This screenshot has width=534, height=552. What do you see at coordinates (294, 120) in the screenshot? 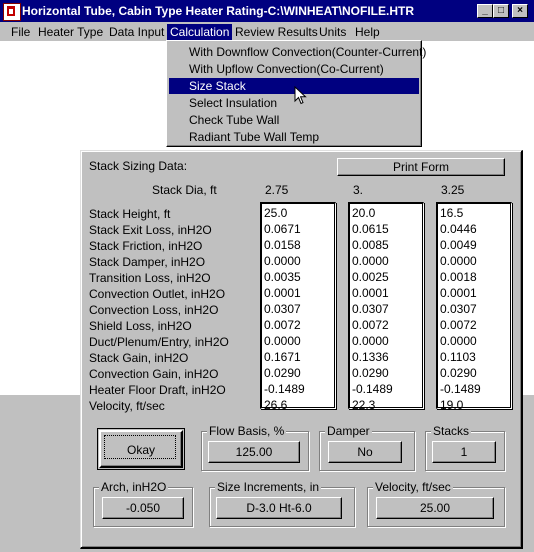
I see `menu-item-check-tube-wall: Check Tube Wall` at bounding box center [294, 120].